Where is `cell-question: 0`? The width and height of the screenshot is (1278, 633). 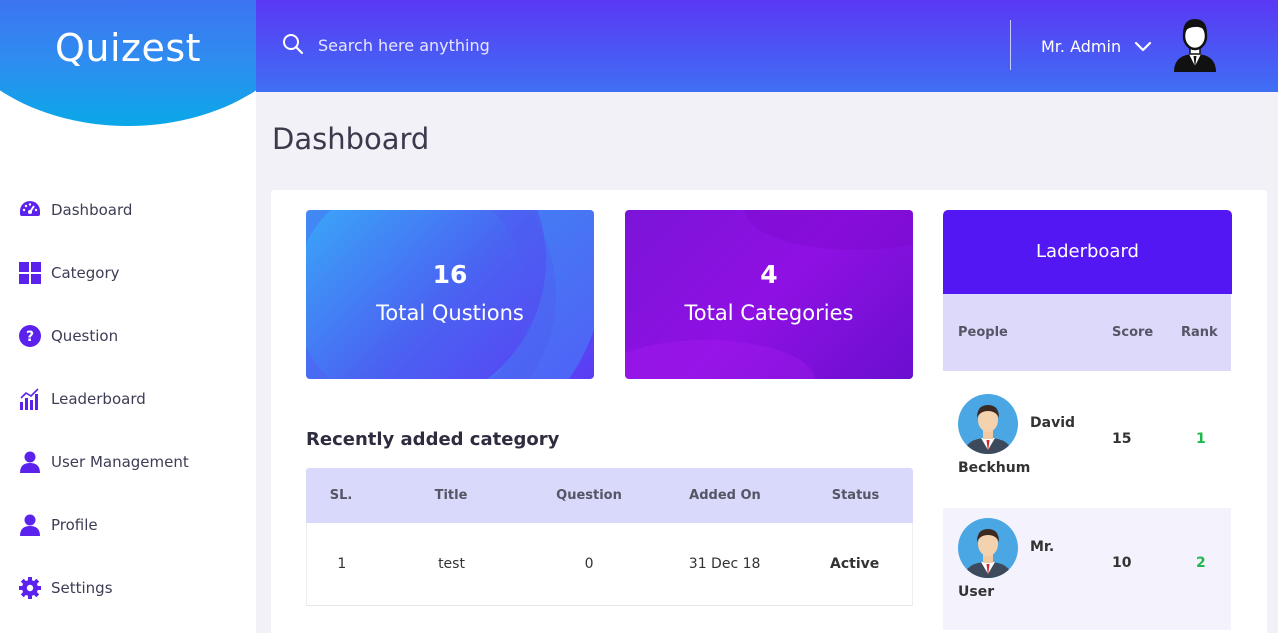
cell-question: 0 is located at coordinates (589, 564).